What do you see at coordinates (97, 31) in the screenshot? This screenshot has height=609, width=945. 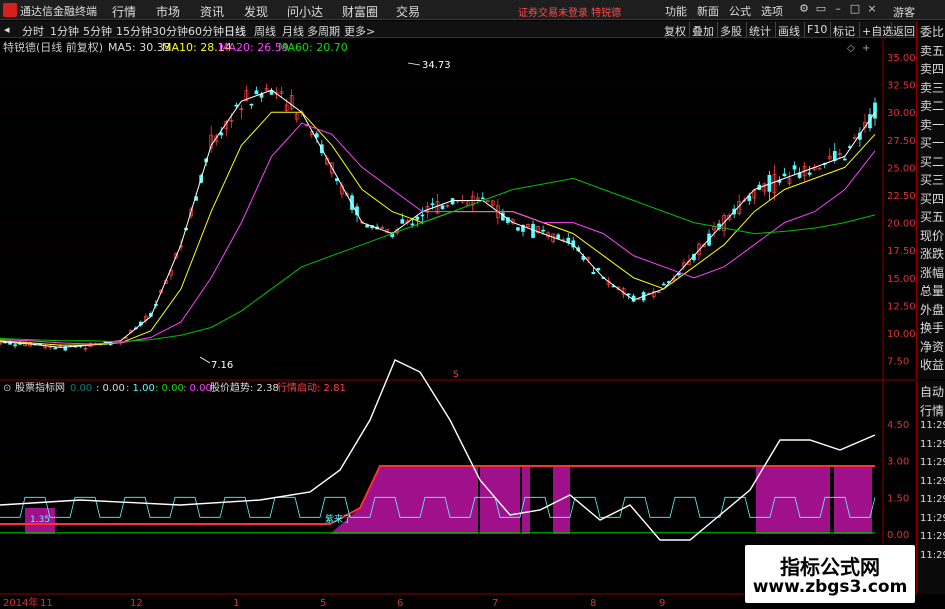 I see `period-5min: 5分钟` at bounding box center [97, 31].